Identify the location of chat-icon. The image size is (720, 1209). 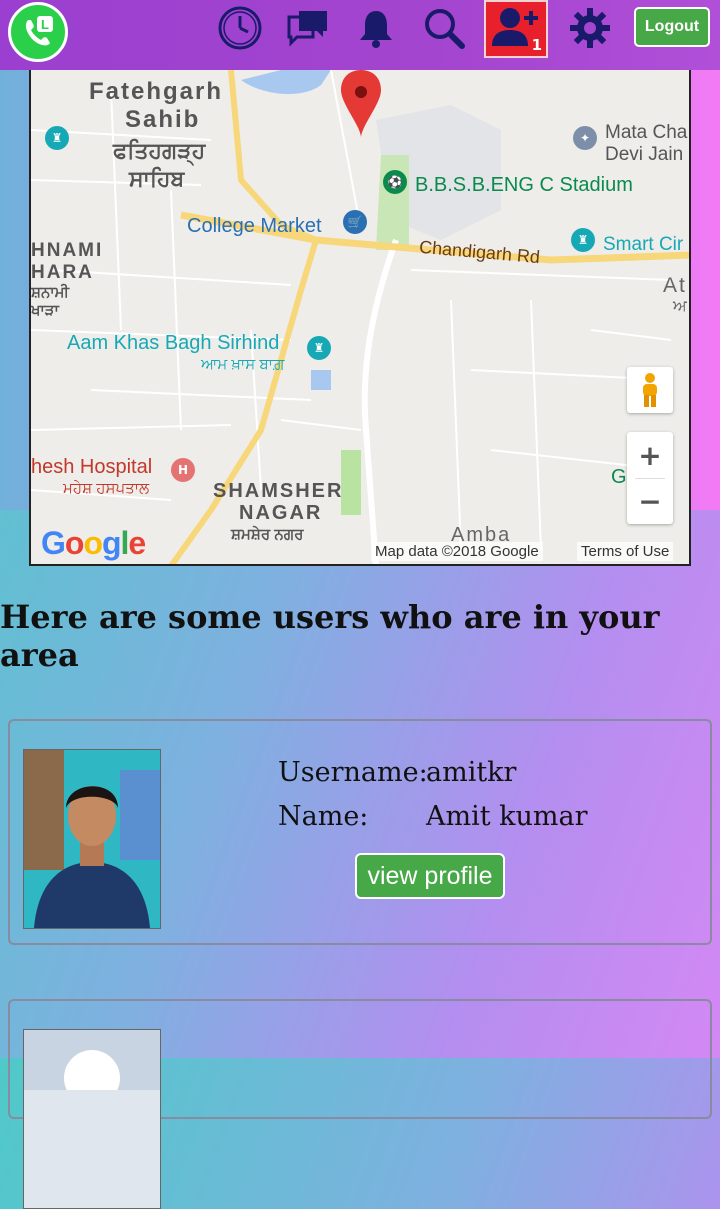
(308, 28).